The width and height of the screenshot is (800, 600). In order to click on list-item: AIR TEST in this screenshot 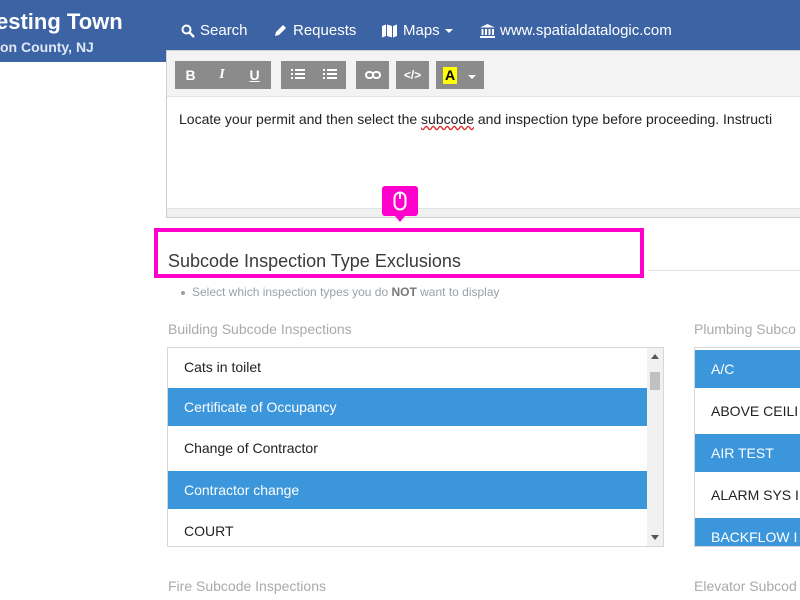, I will do `click(747, 453)`.